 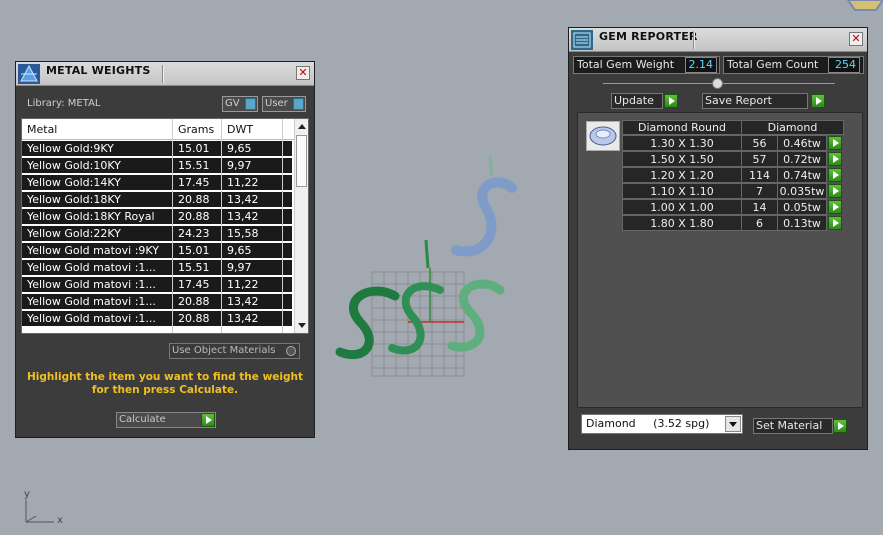 What do you see at coordinates (718, 40) in the screenshot?
I see `gem-reporter-titlebar: GEM REPORTER ✕` at bounding box center [718, 40].